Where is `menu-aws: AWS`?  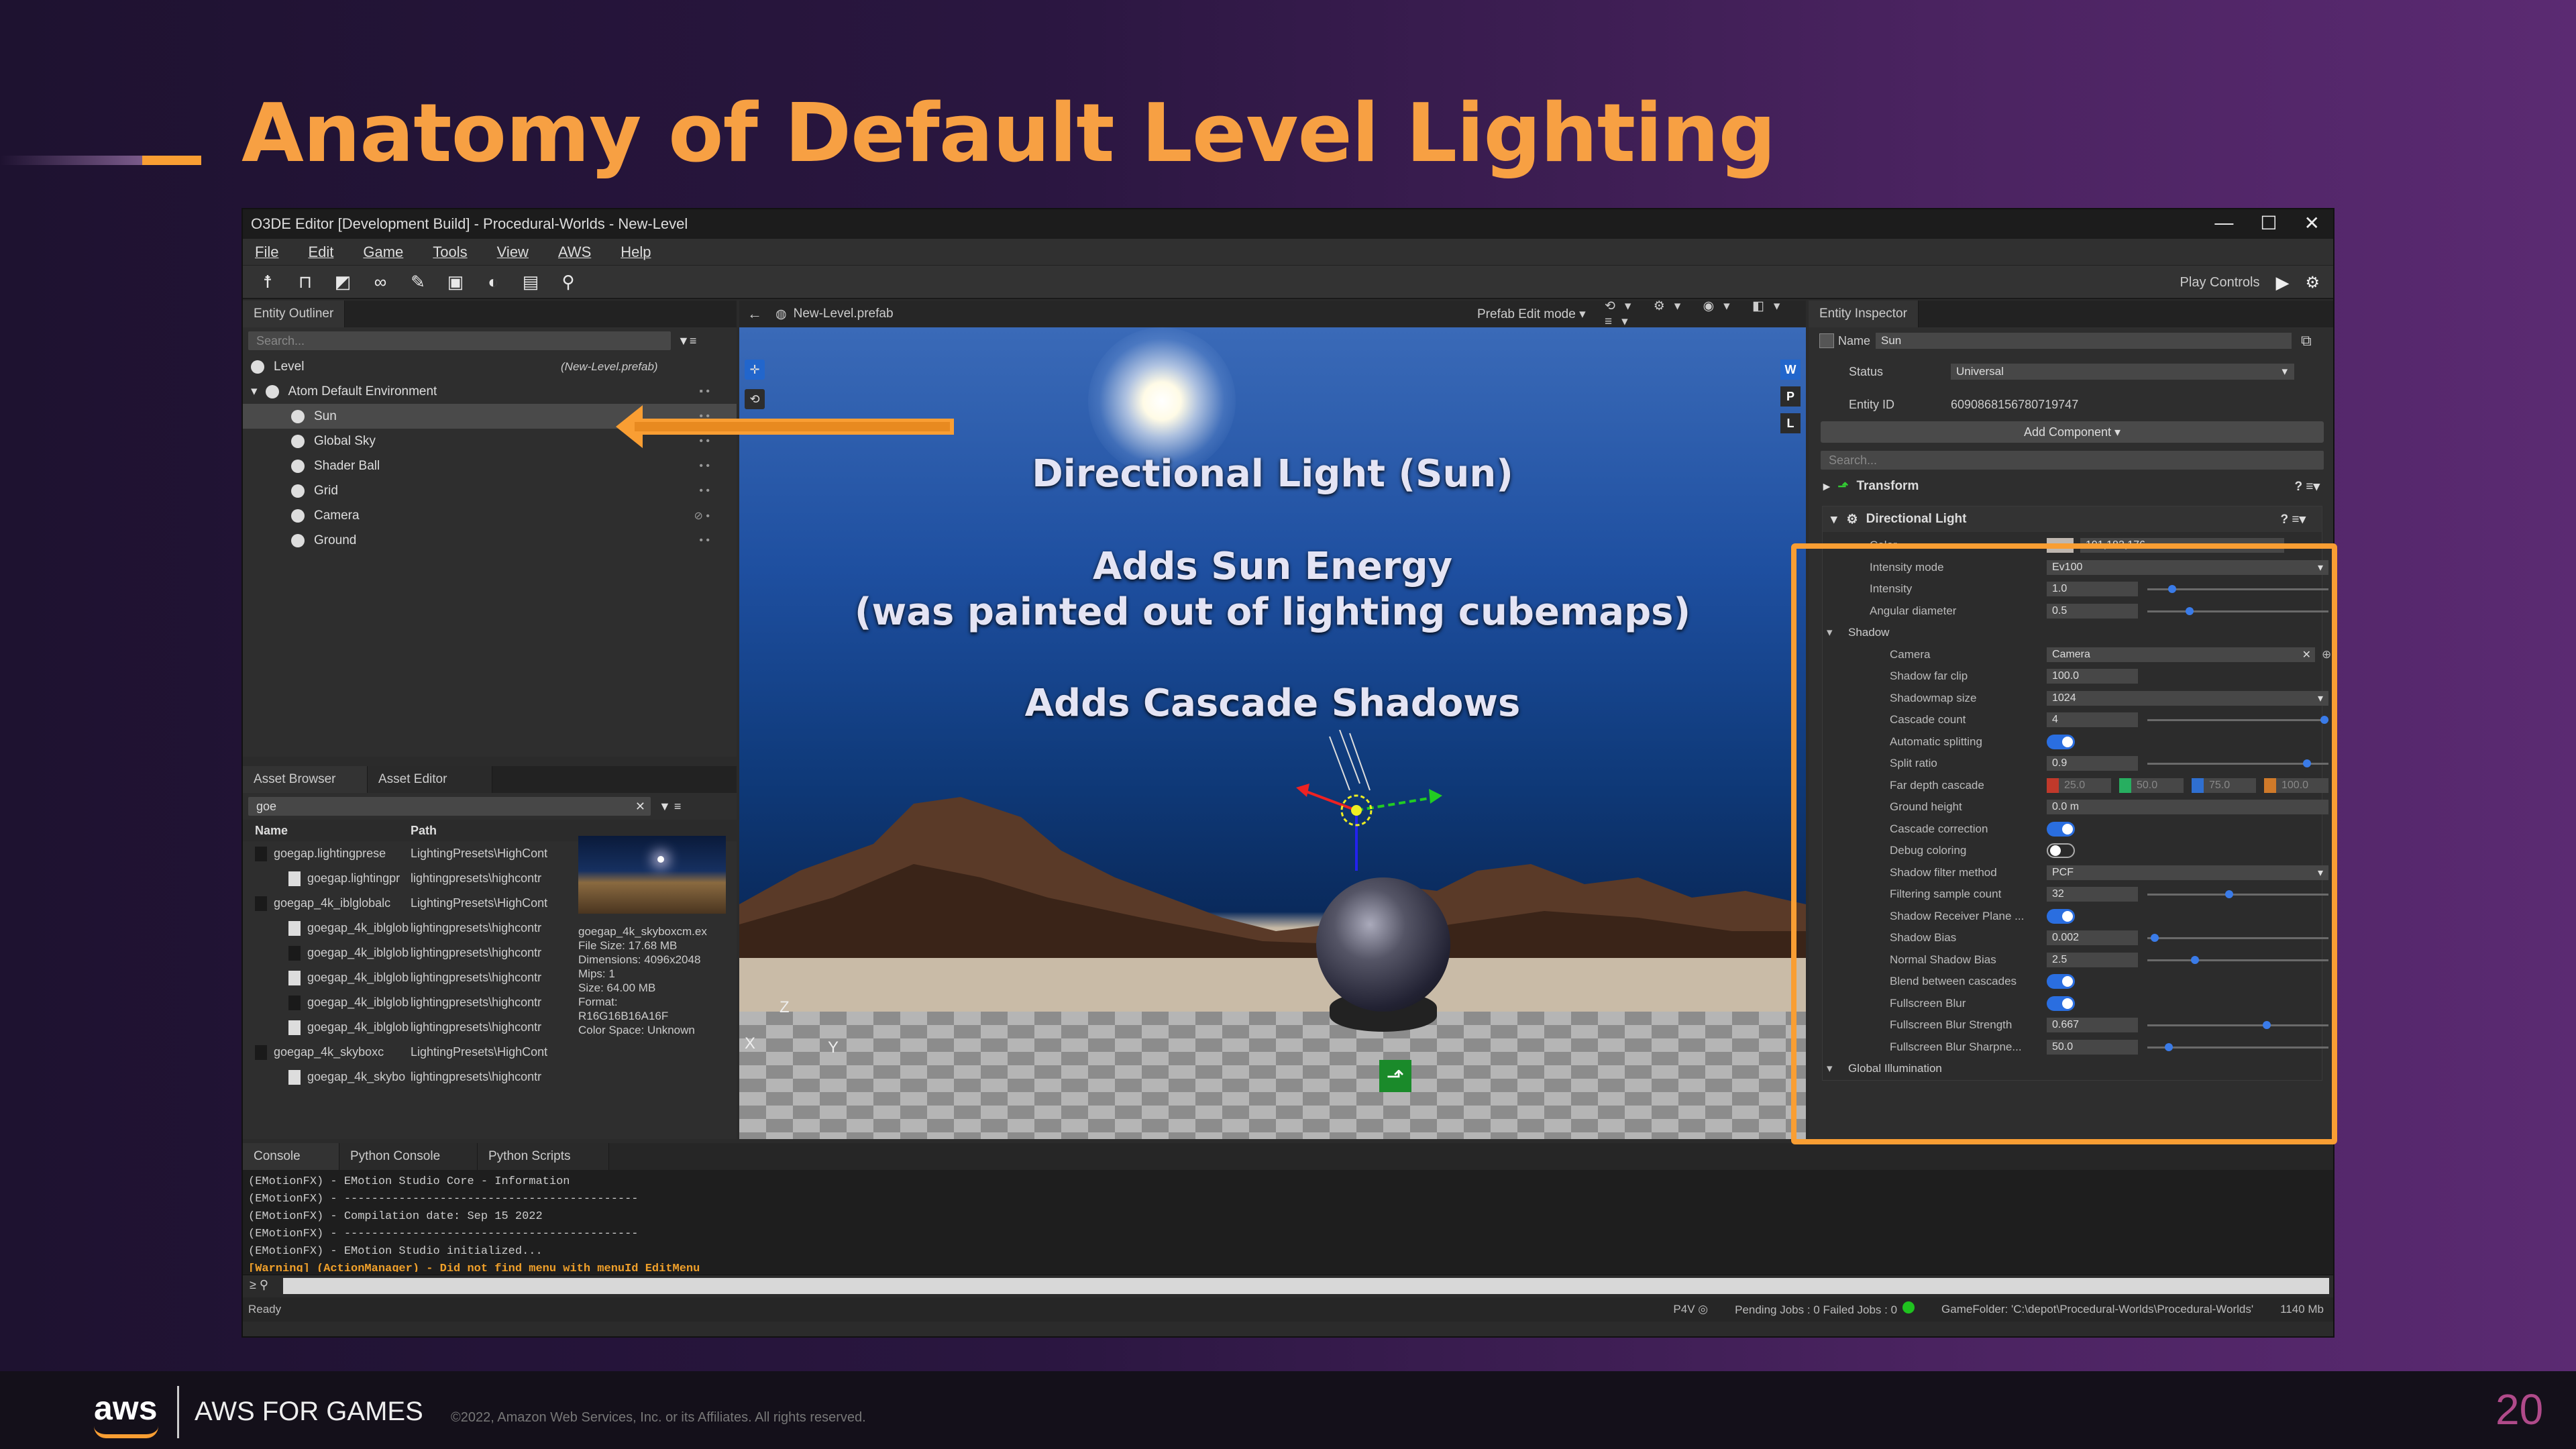
menu-aws: AWS is located at coordinates (574, 252).